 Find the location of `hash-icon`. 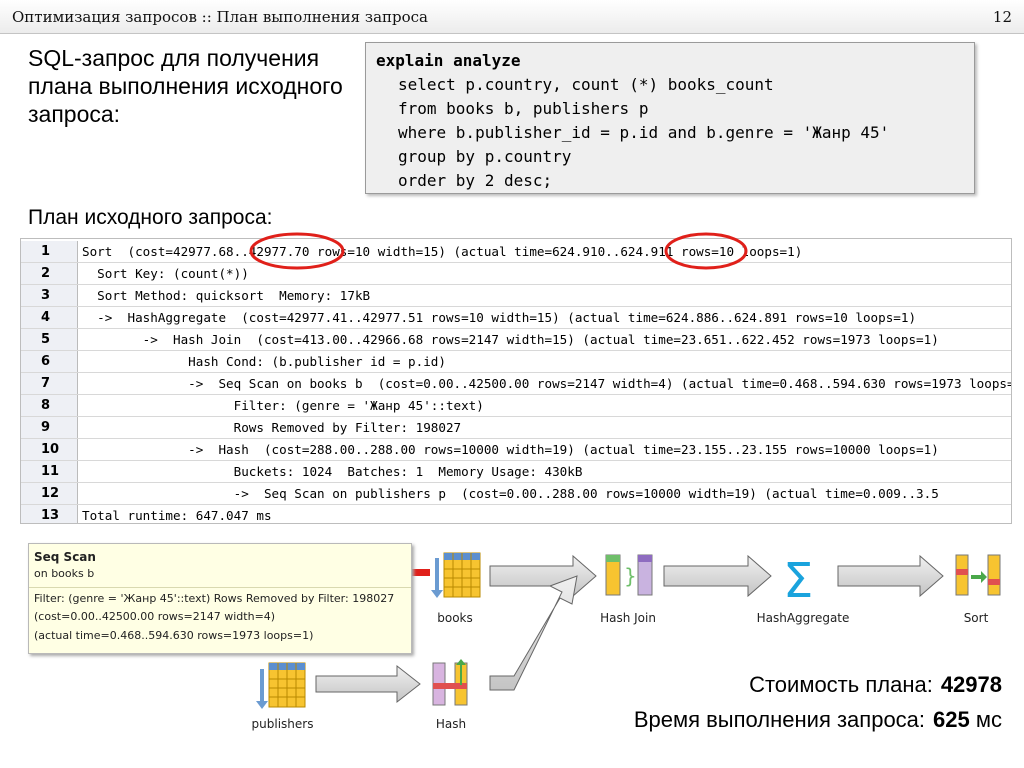

hash-icon is located at coordinates (450, 682).